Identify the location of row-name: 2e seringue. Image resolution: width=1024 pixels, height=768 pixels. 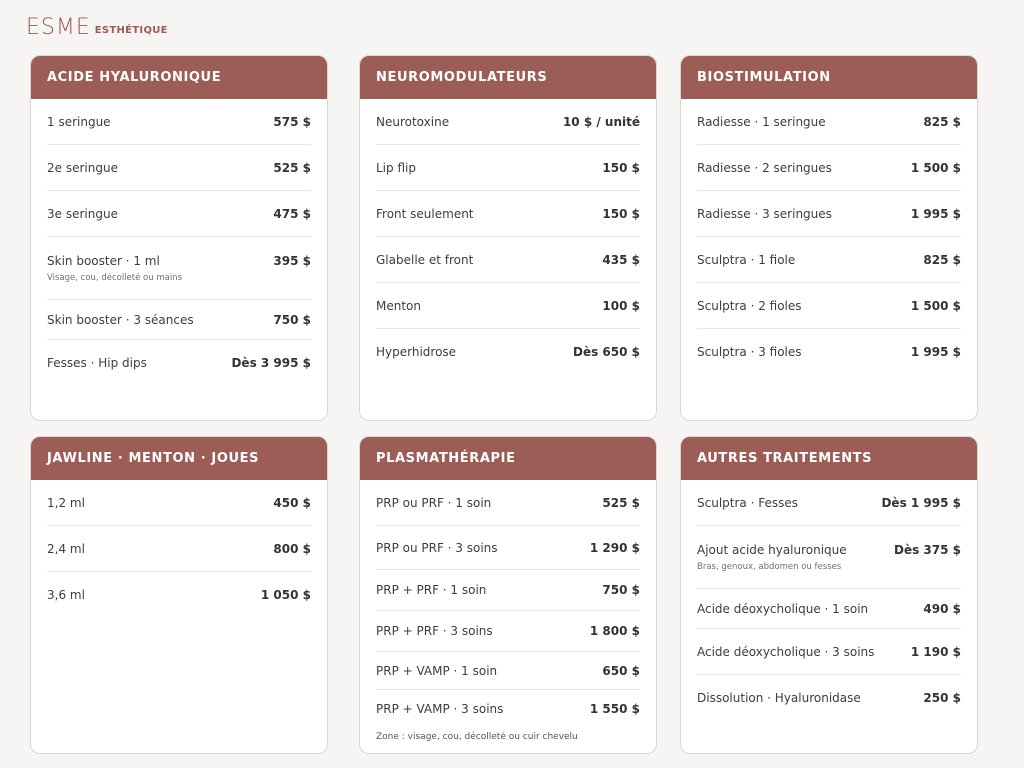
(82, 167).